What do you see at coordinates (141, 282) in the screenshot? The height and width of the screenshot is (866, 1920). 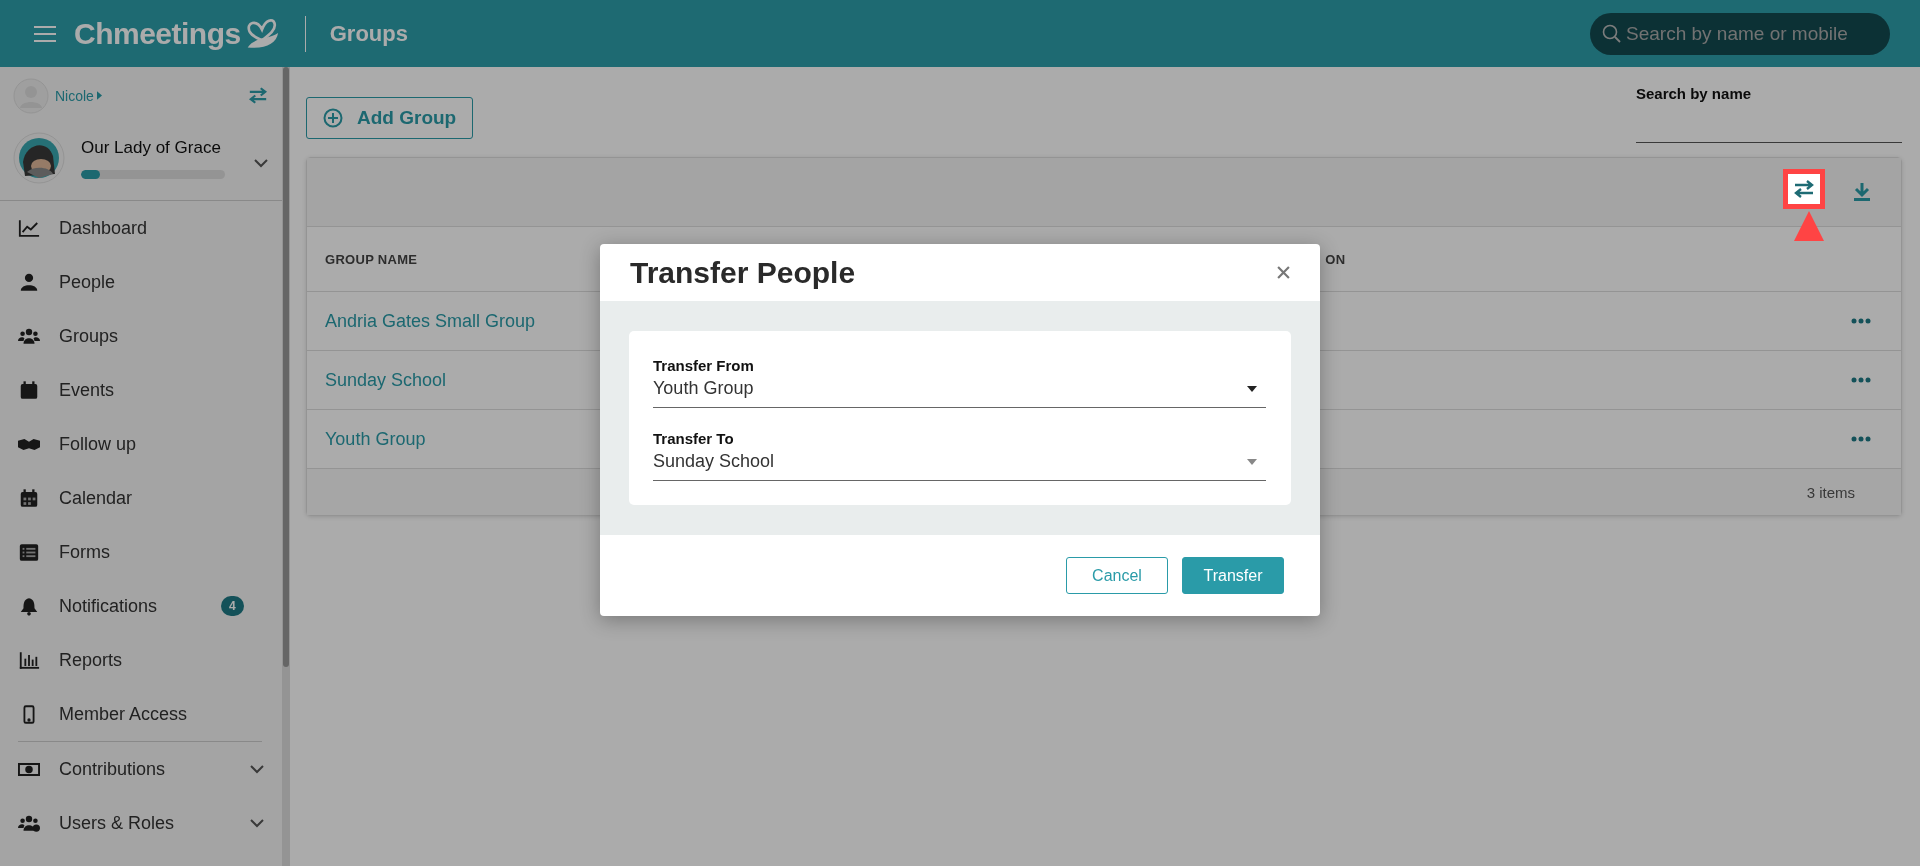 I see `nav-item: People` at bounding box center [141, 282].